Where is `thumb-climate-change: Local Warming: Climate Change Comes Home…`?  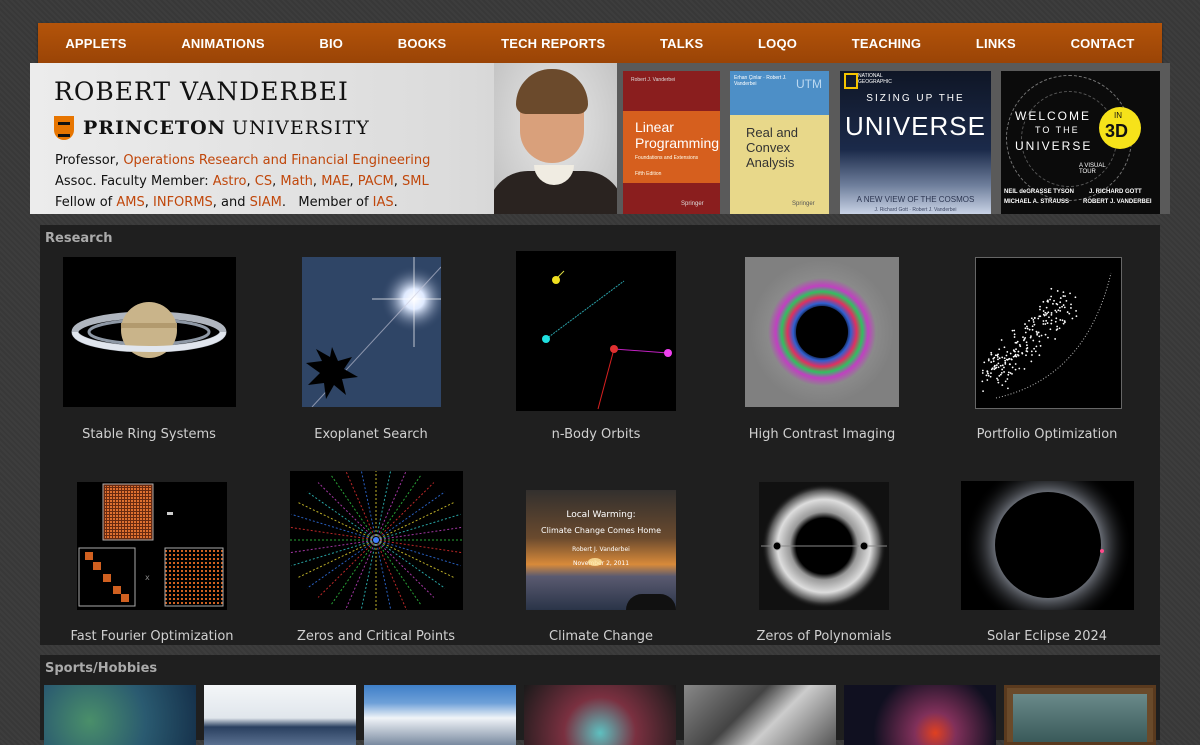 thumb-climate-change: Local Warming: Climate Change Comes Home… is located at coordinates (601, 550).